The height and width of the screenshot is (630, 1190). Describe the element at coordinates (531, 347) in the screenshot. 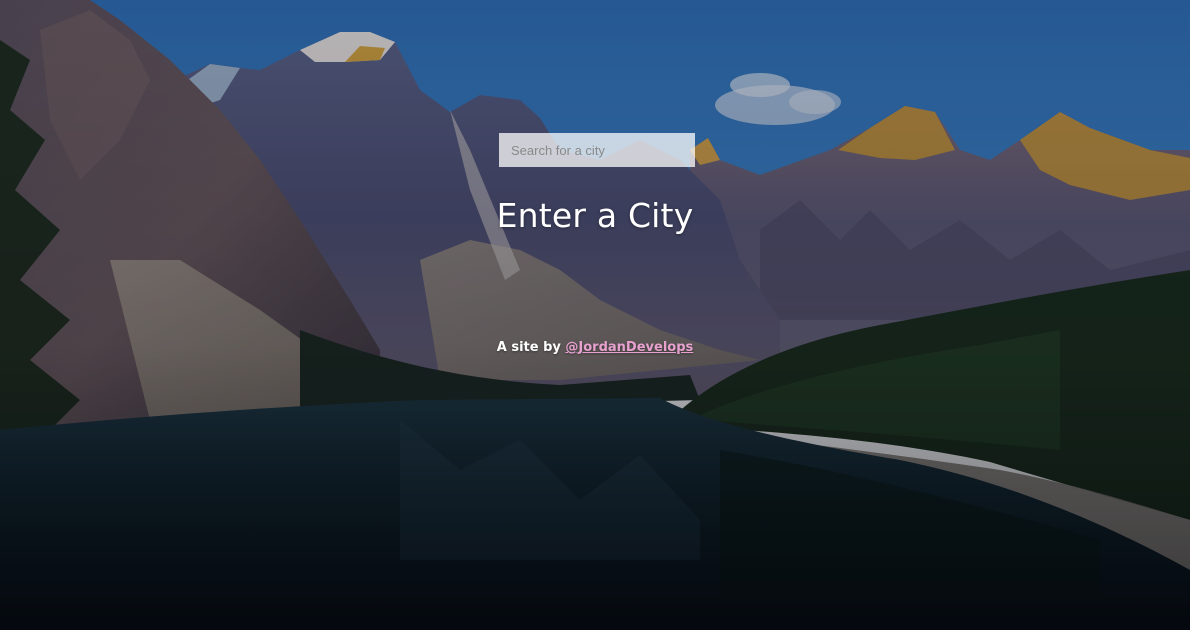

I see `credit-prefix: A site by` at that location.